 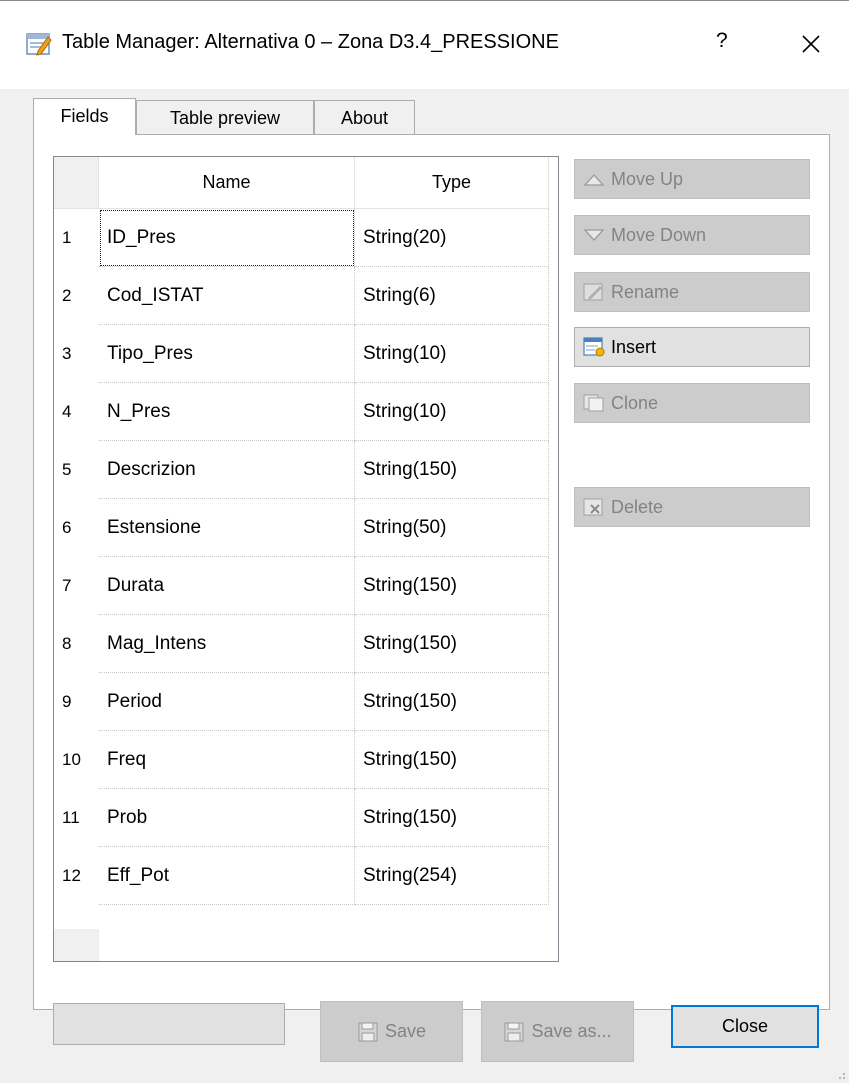 What do you see at coordinates (514, 1031) in the screenshot?
I see `floppy-disk-as-icon` at bounding box center [514, 1031].